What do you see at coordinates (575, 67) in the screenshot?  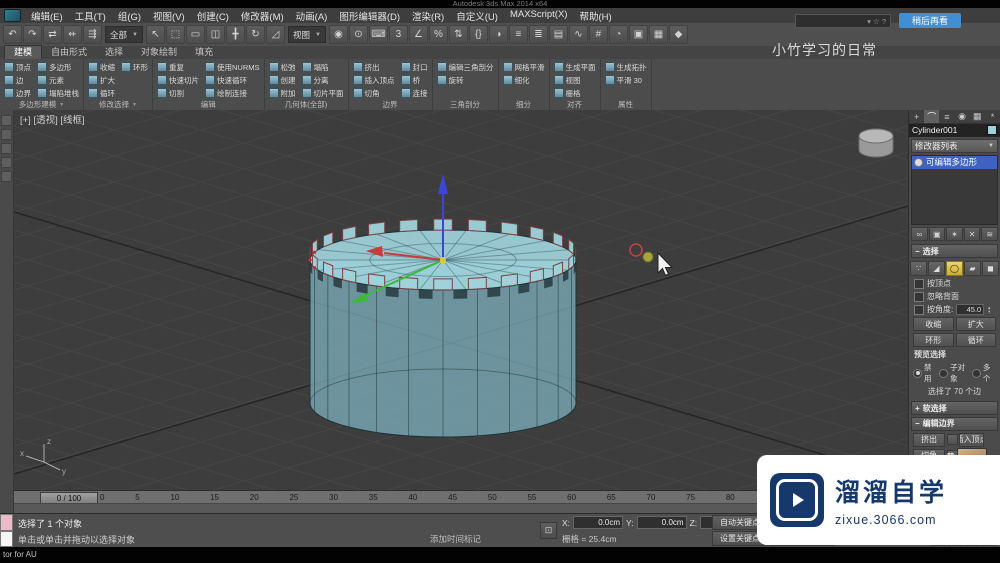 I see `ribbon-button: 生成平面` at bounding box center [575, 67].